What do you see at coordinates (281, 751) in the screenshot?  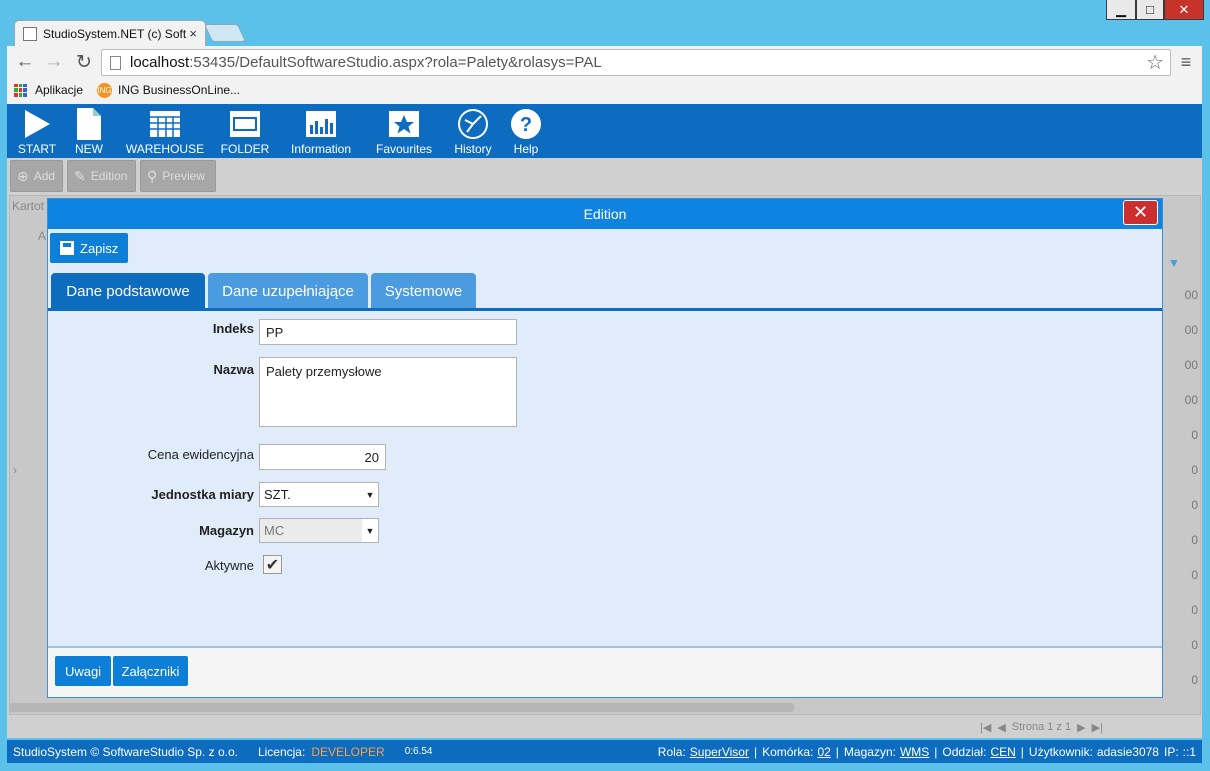 I see `licence-label: Licencja:` at bounding box center [281, 751].